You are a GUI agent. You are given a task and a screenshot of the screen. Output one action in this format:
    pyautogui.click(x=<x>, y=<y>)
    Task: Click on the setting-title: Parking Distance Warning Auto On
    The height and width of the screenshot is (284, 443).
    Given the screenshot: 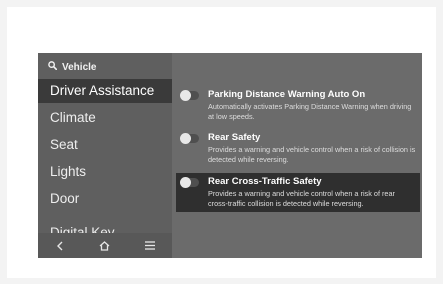 What is the action you would take?
    pyautogui.click(x=287, y=94)
    